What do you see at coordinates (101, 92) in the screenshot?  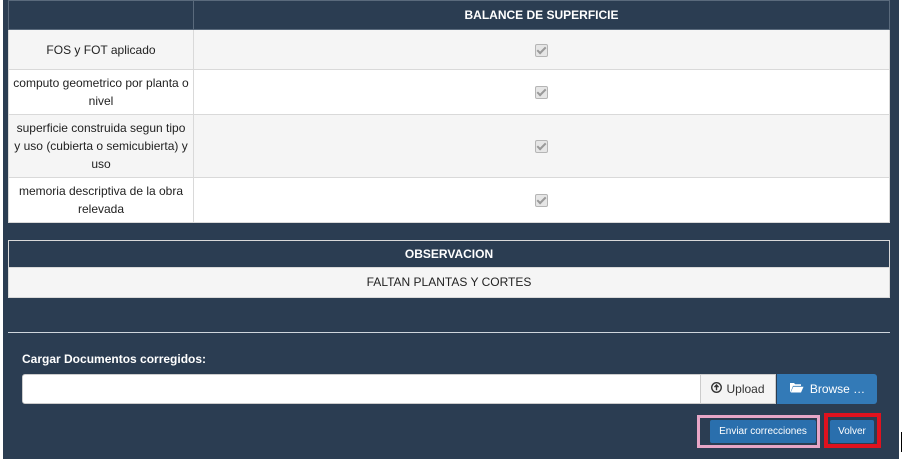 I see `row-label: computo geometrico por planta o nivel` at bounding box center [101, 92].